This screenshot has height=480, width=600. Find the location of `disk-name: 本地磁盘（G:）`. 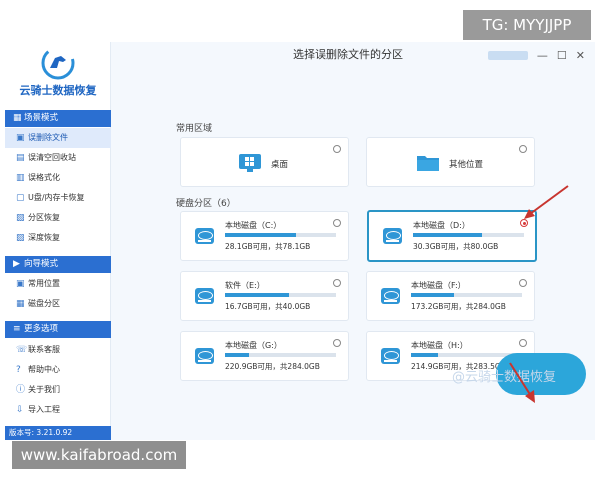

disk-name: 本地磁盘（G:） is located at coordinates (253, 345).